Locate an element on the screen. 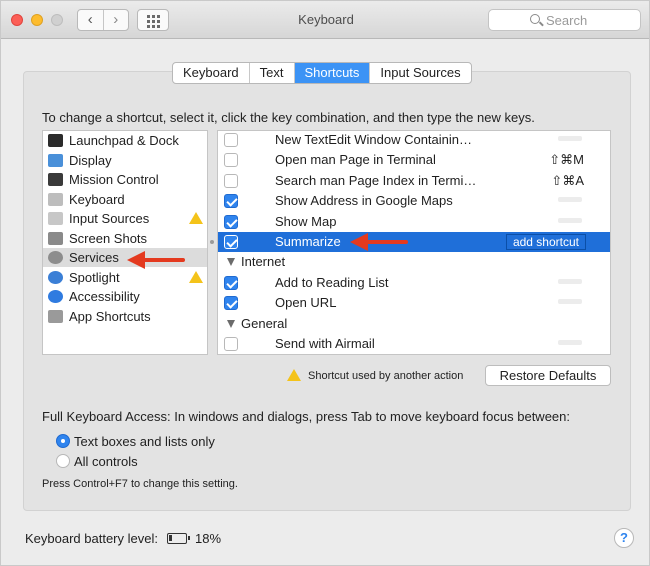  category-item-input-sources: Input Sources is located at coordinates (125, 218).